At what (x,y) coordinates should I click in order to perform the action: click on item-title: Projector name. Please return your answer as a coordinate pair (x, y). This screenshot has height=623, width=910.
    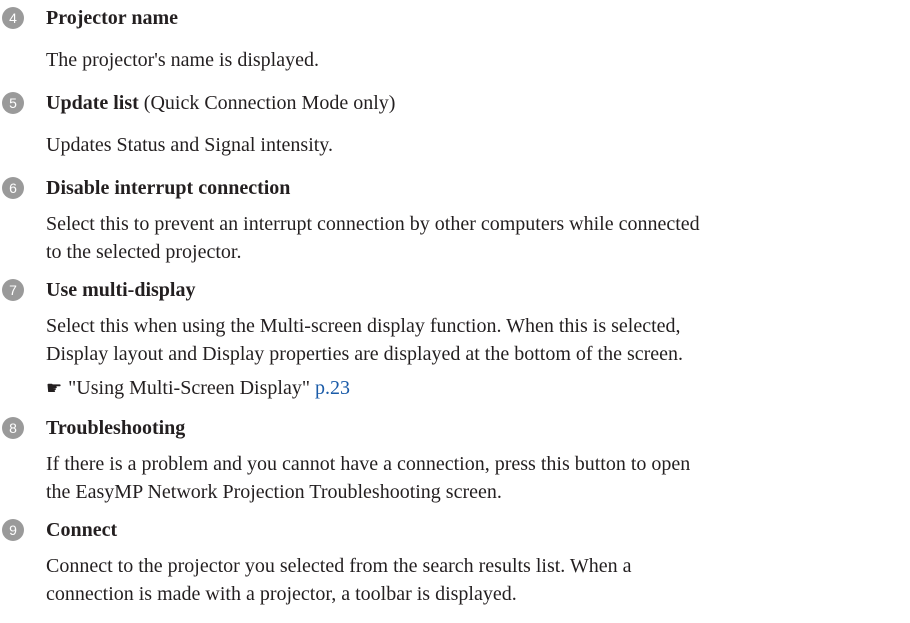
    Looking at the image, I should click on (112, 18).